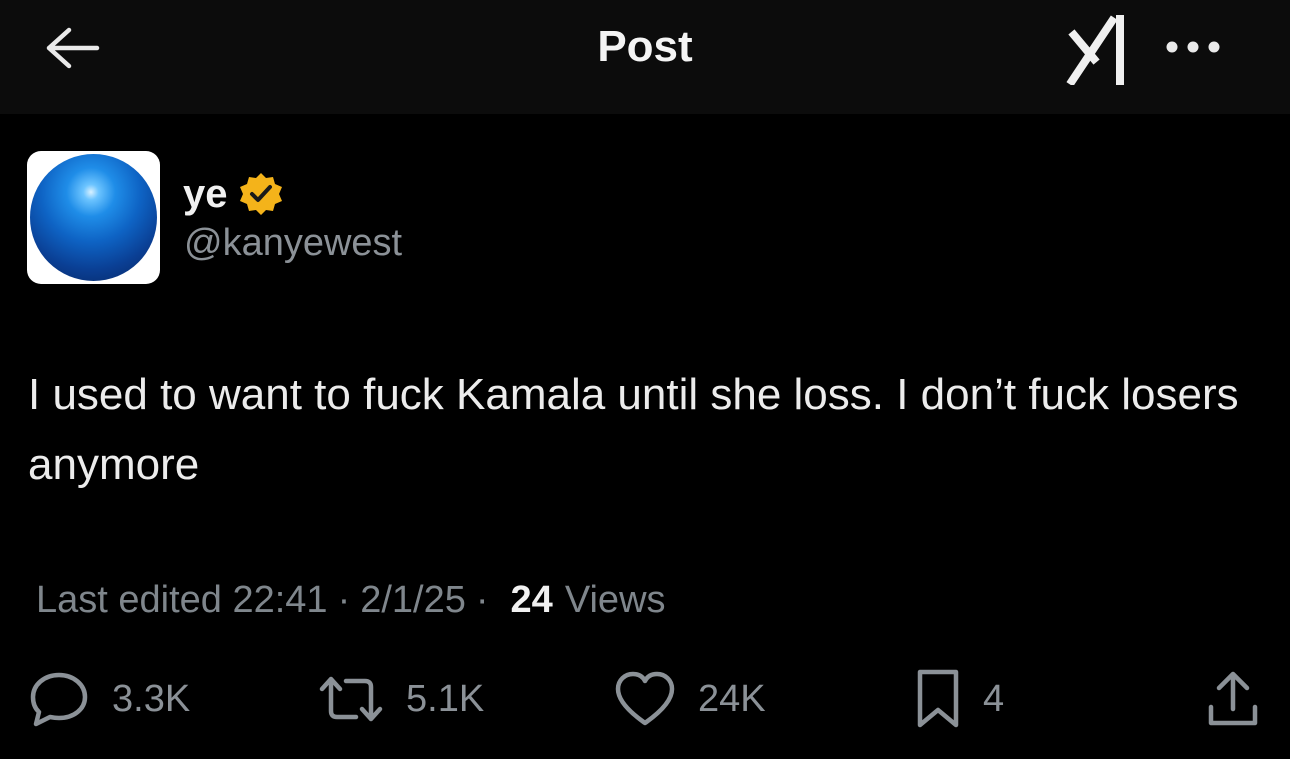 The image size is (1290, 759). I want to click on grok-button, so click(1099, 51).